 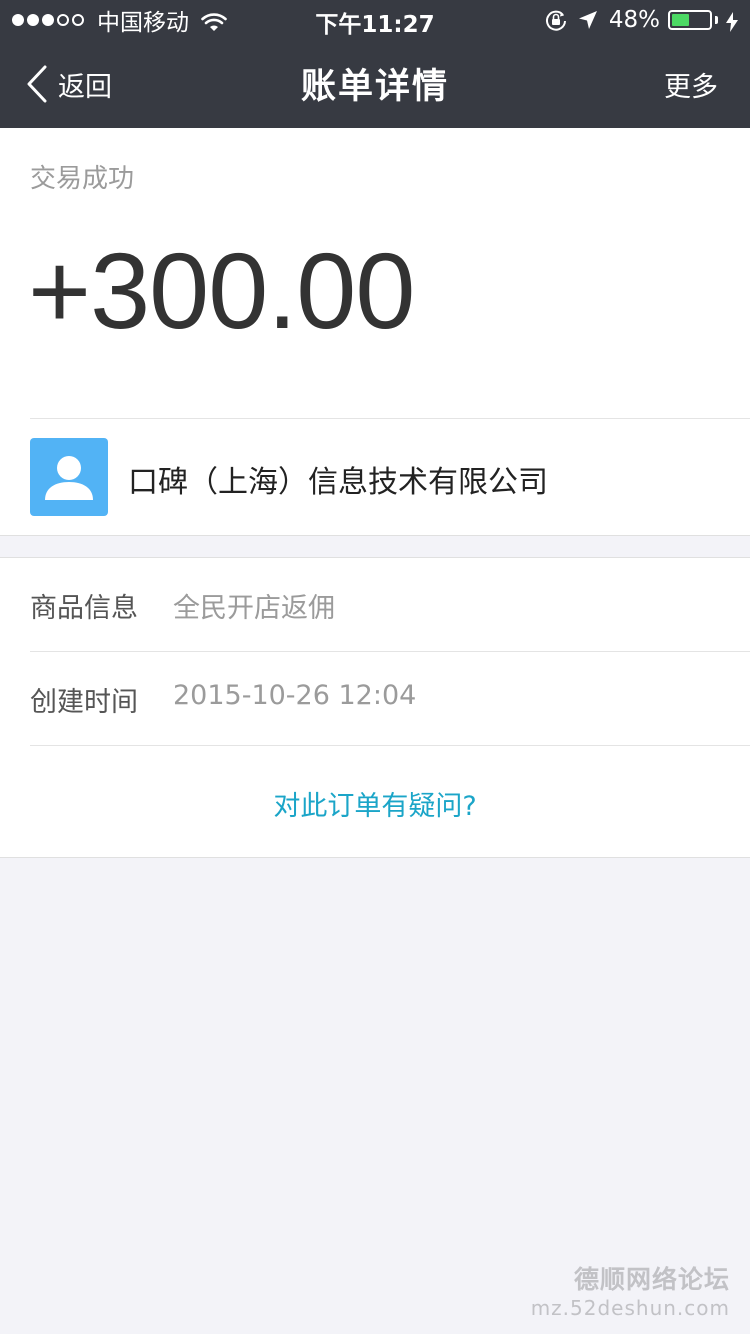 I want to click on nav-bar: 返回 账单详情 更多, so click(x=375, y=84).